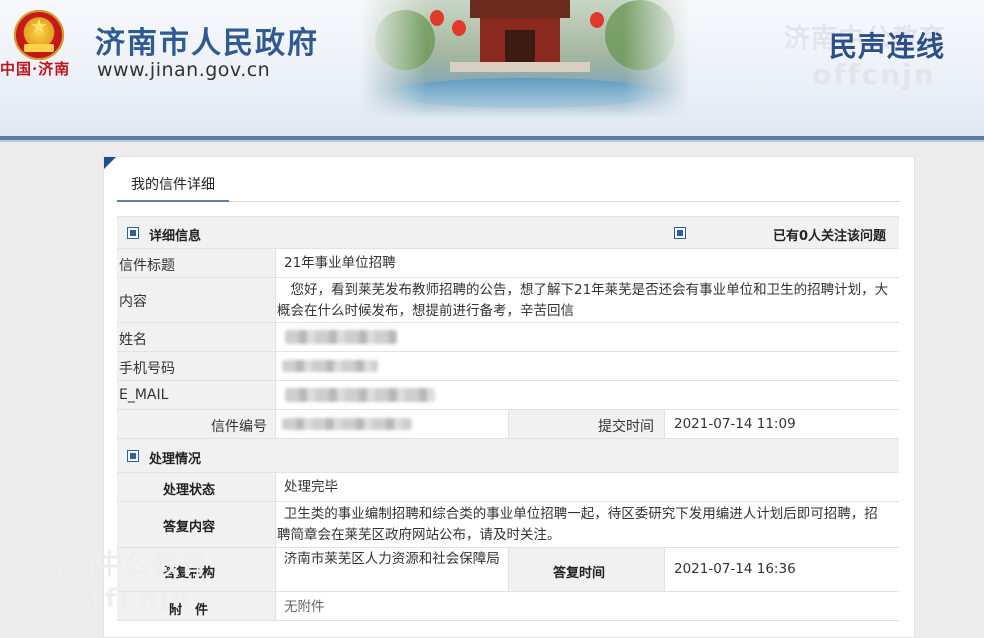 This screenshot has width=984, height=638. What do you see at coordinates (189, 610) in the screenshot?
I see `attachment-label: 附 件` at bounding box center [189, 610].